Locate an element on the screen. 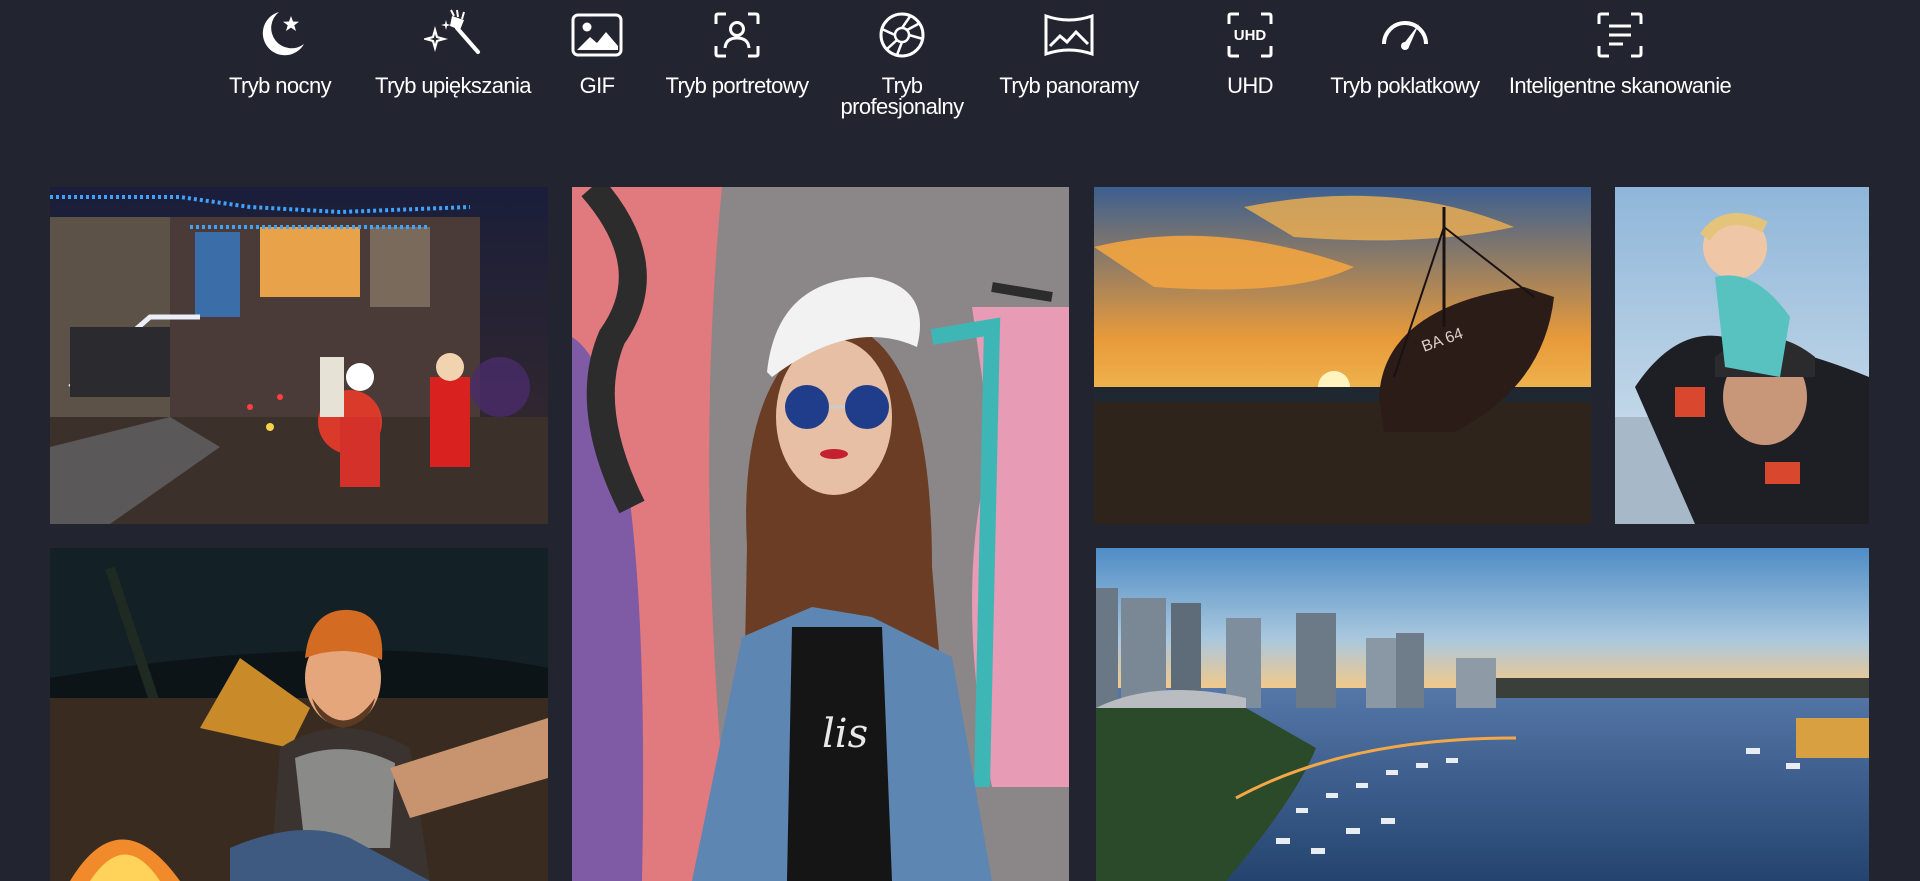  svg-text: lis is located at coordinates (845, 734).